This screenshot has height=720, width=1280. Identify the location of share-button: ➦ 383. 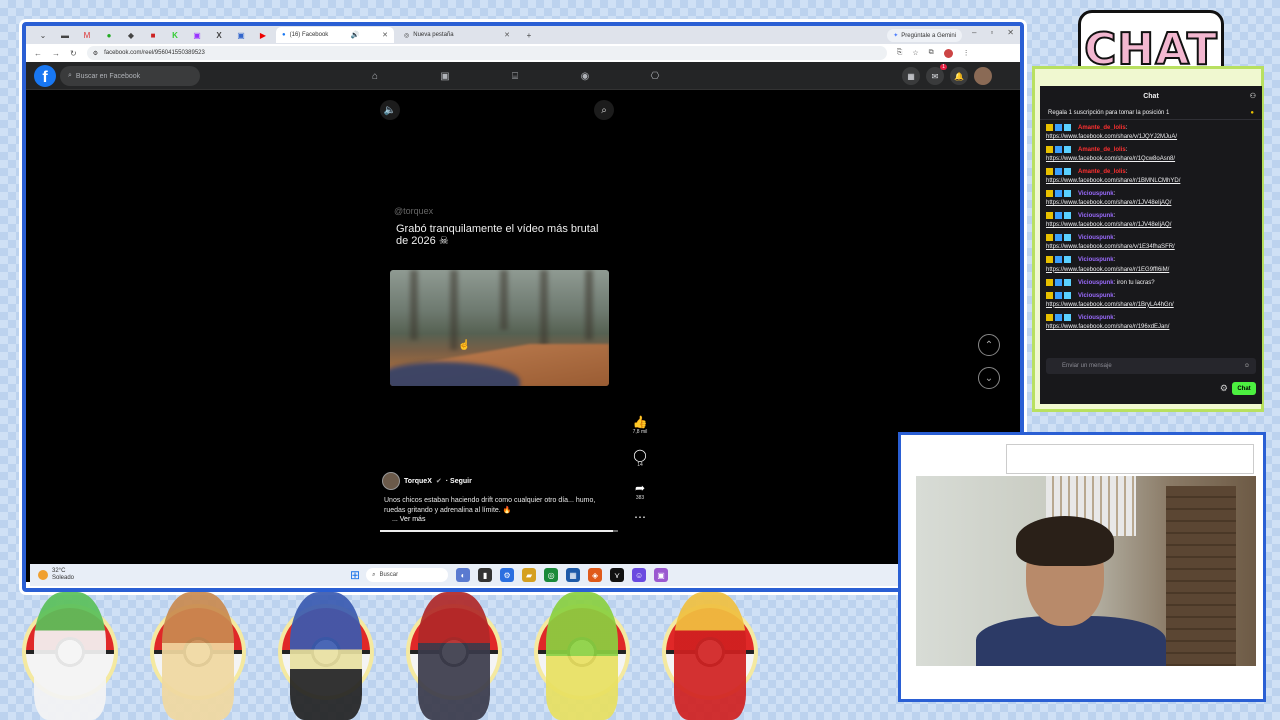
(640, 491).